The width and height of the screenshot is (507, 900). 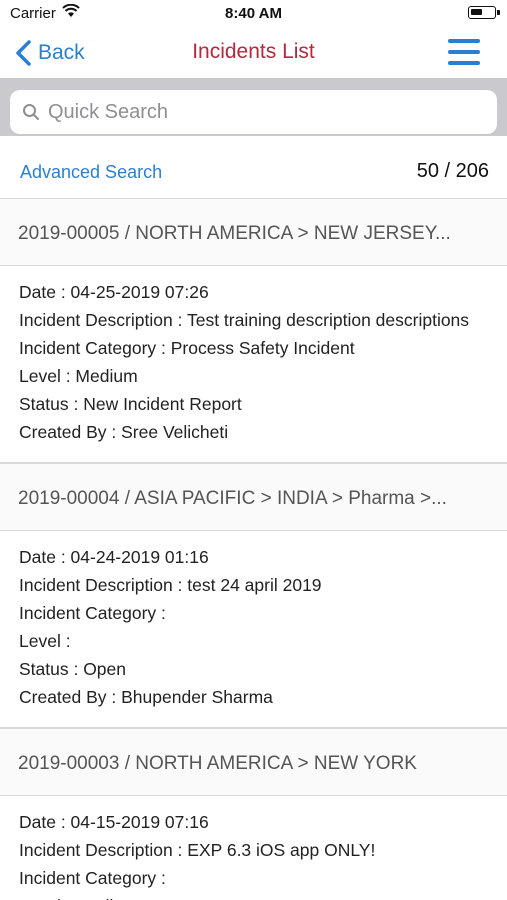 I want to click on incident-created-by: Created By : Bhupender Sharma, so click(x=146, y=697).